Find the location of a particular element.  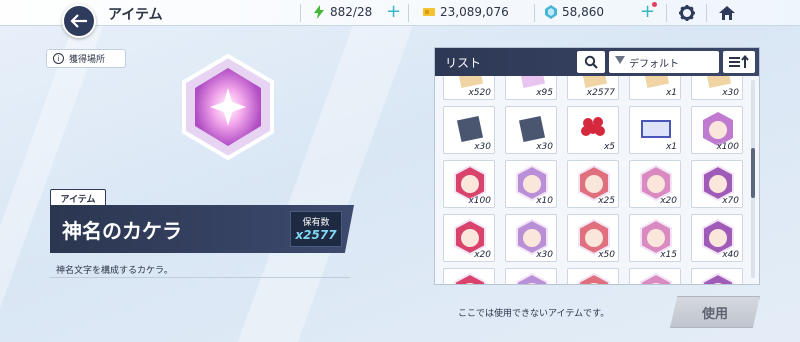

item-category-tag: アイテム is located at coordinates (78, 198).